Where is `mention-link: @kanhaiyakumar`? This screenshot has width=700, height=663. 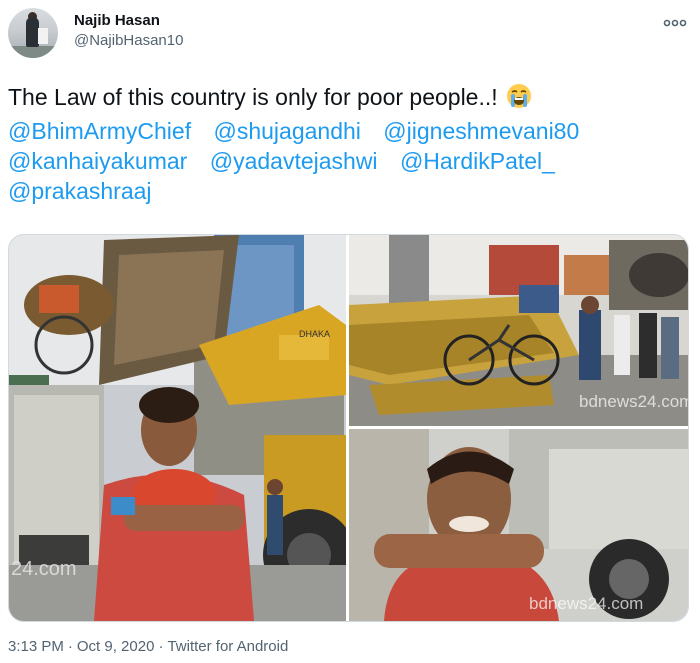
mention-link: @kanhaiyakumar is located at coordinates (97, 161).